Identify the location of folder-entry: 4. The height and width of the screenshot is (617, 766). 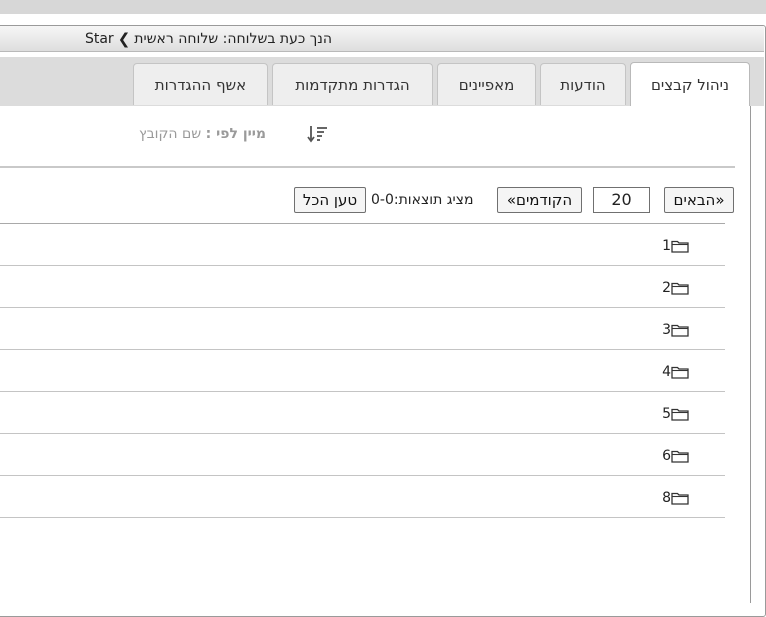
(677, 372).